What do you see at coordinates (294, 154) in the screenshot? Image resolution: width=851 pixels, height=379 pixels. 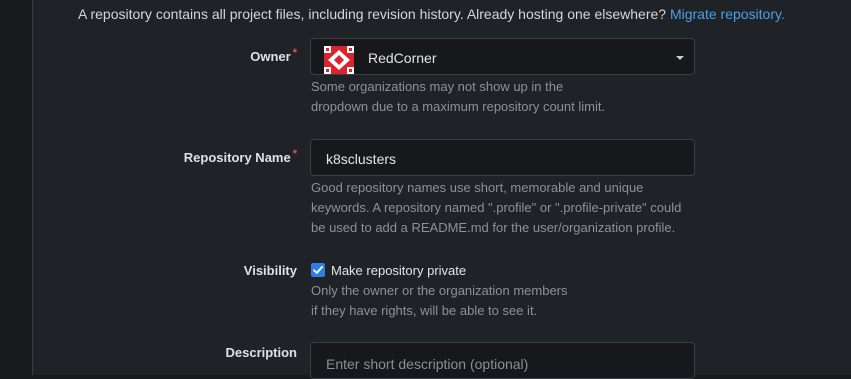 I see `repo-name-required-mark: *` at bounding box center [294, 154].